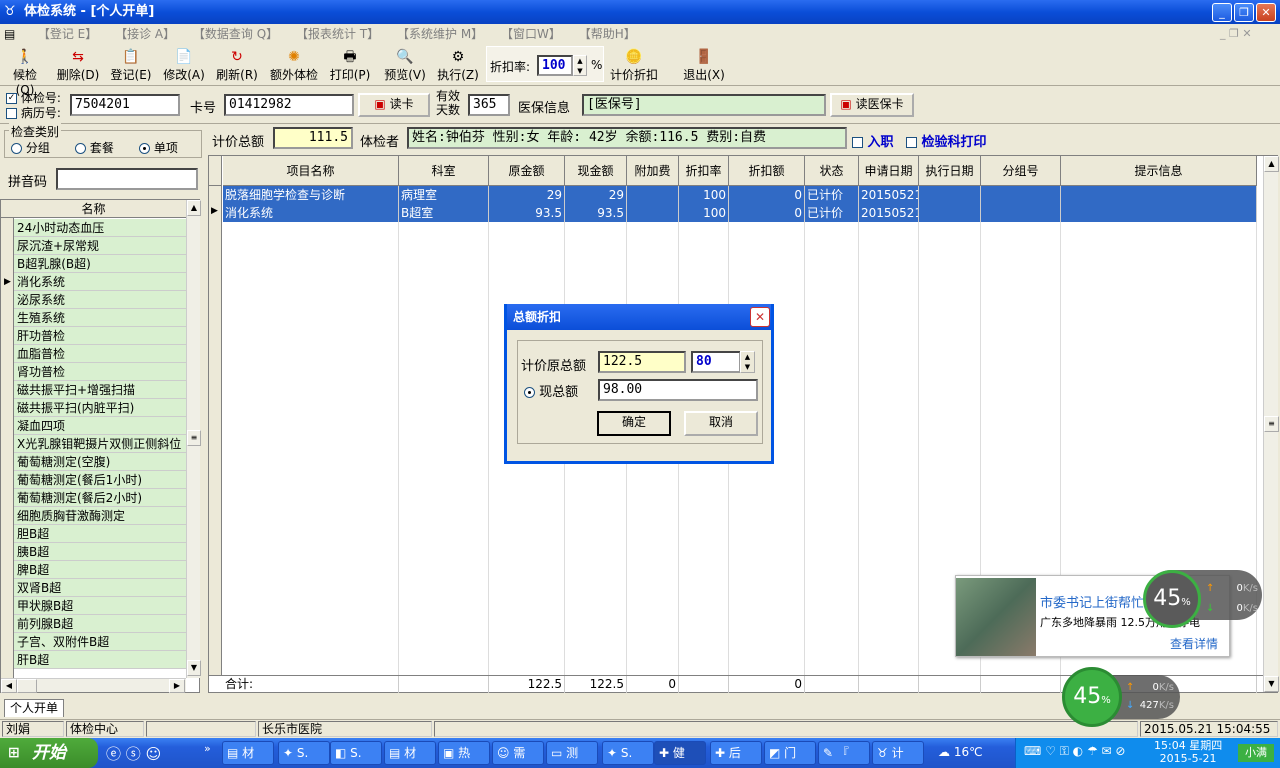 The width and height of the screenshot is (1280, 768). Describe the element at coordinates (100, 642) in the screenshot. I see `list-item: 子宫、双附件B超` at that location.